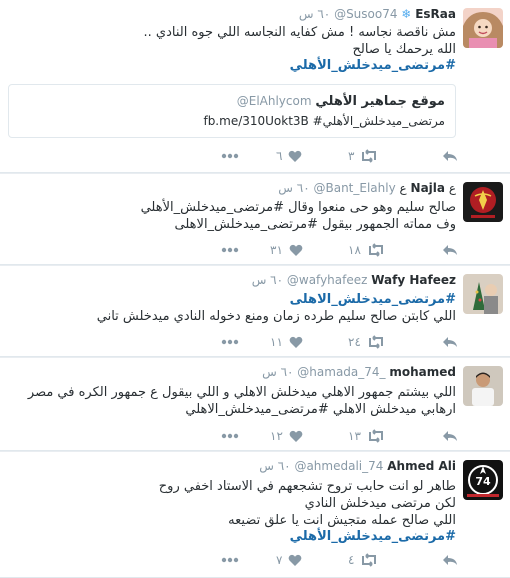 The height and width of the screenshot is (578, 510). I want to click on tweet-header: ٦٠ س @ahmedali_74 Ahmed Ali, so click(357, 466).